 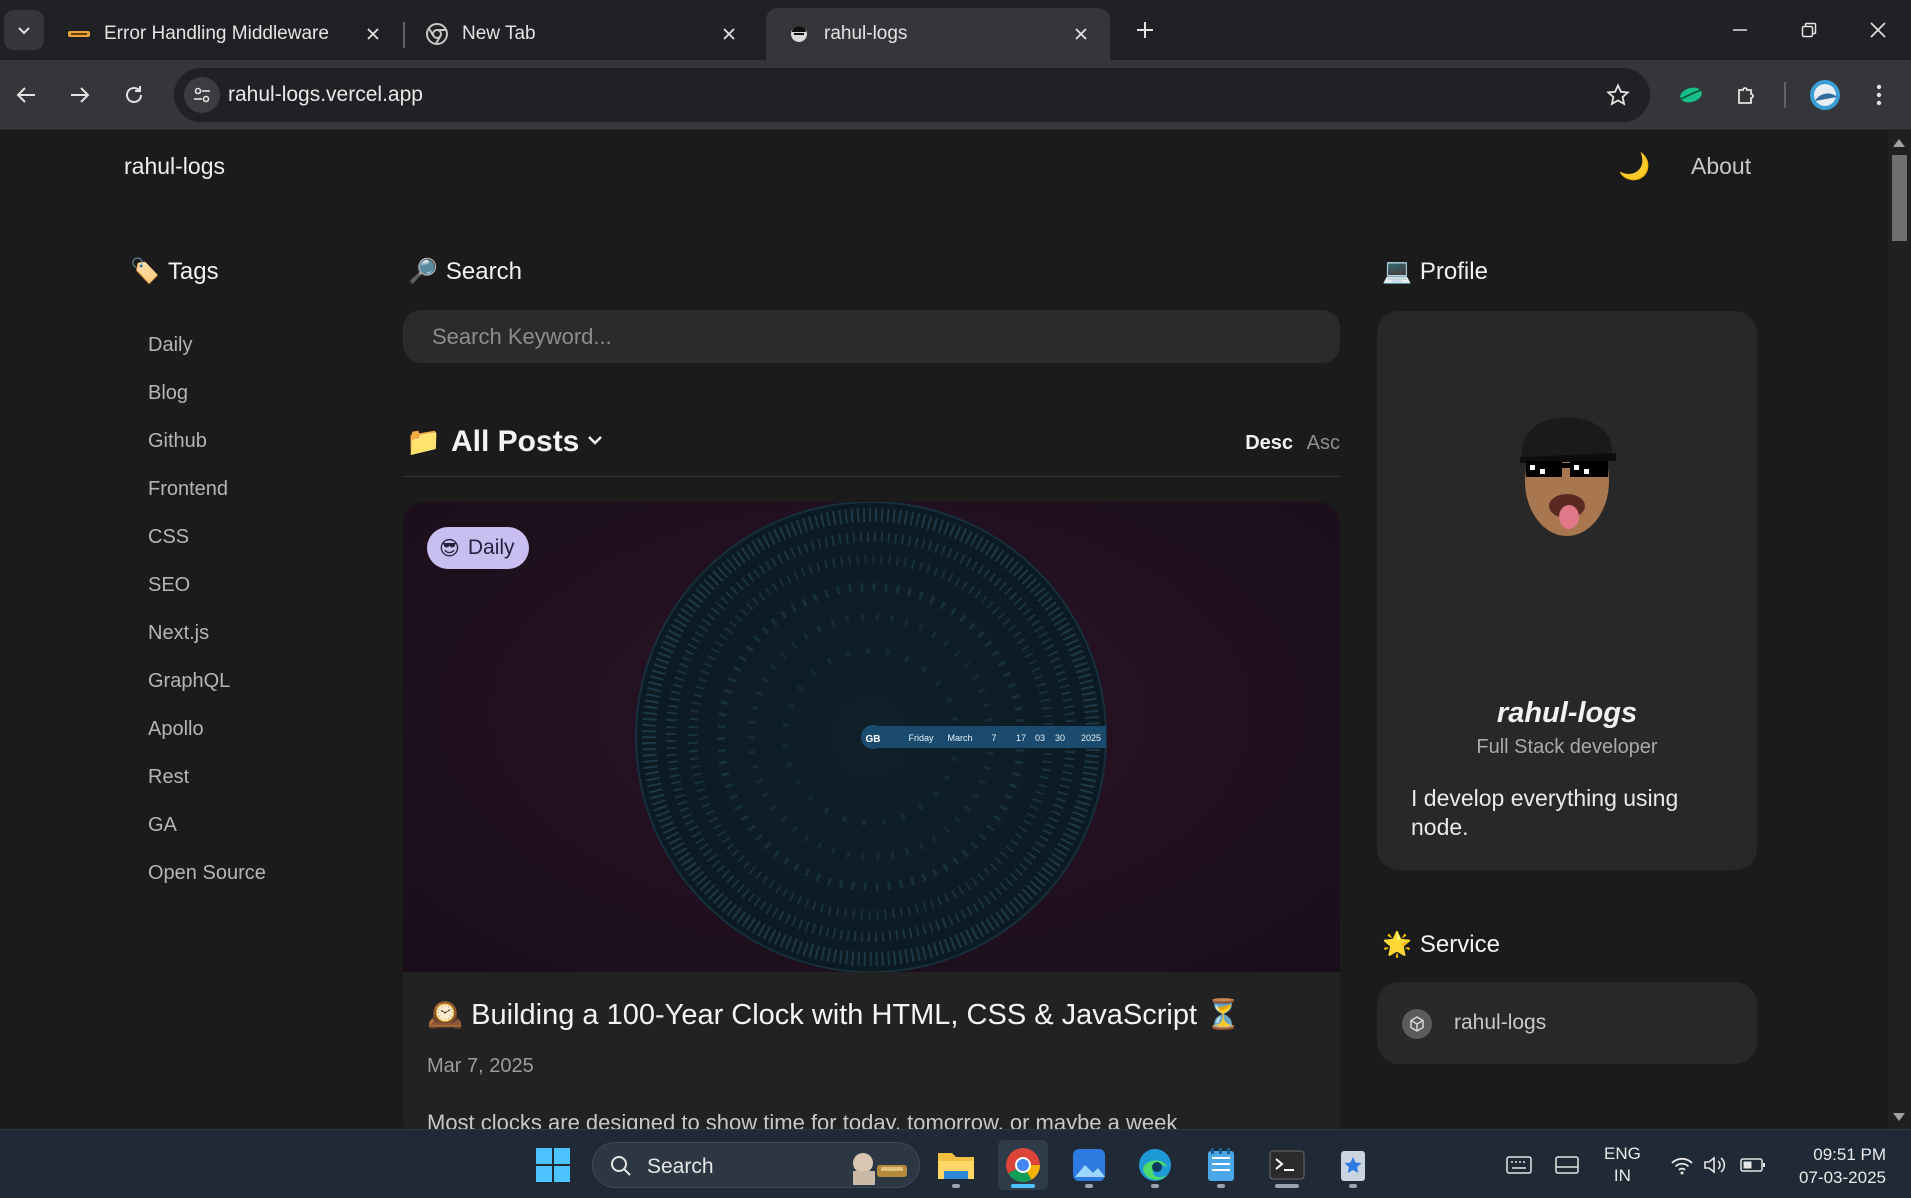 What do you see at coordinates (207, 393) in the screenshot?
I see `tag-item: Blog` at bounding box center [207, 393].